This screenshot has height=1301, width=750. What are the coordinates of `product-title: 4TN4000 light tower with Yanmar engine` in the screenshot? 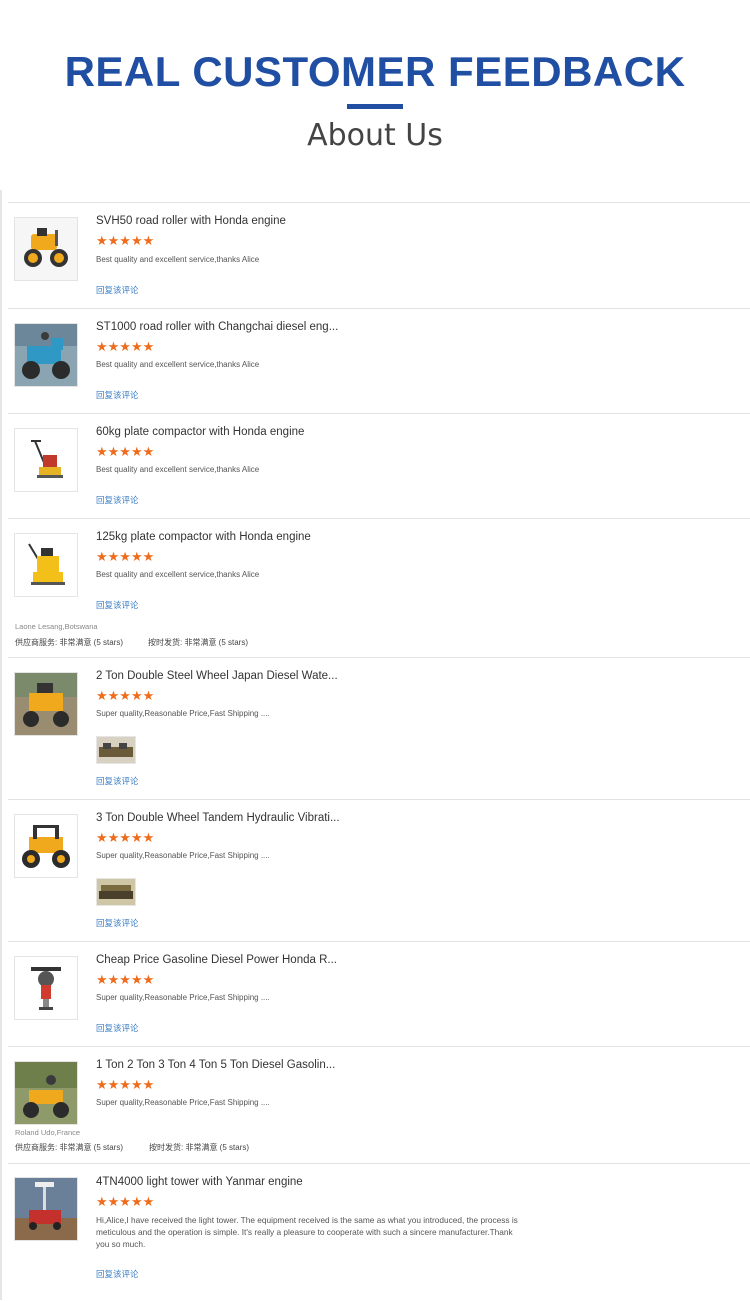 It's located at (199, 1182).